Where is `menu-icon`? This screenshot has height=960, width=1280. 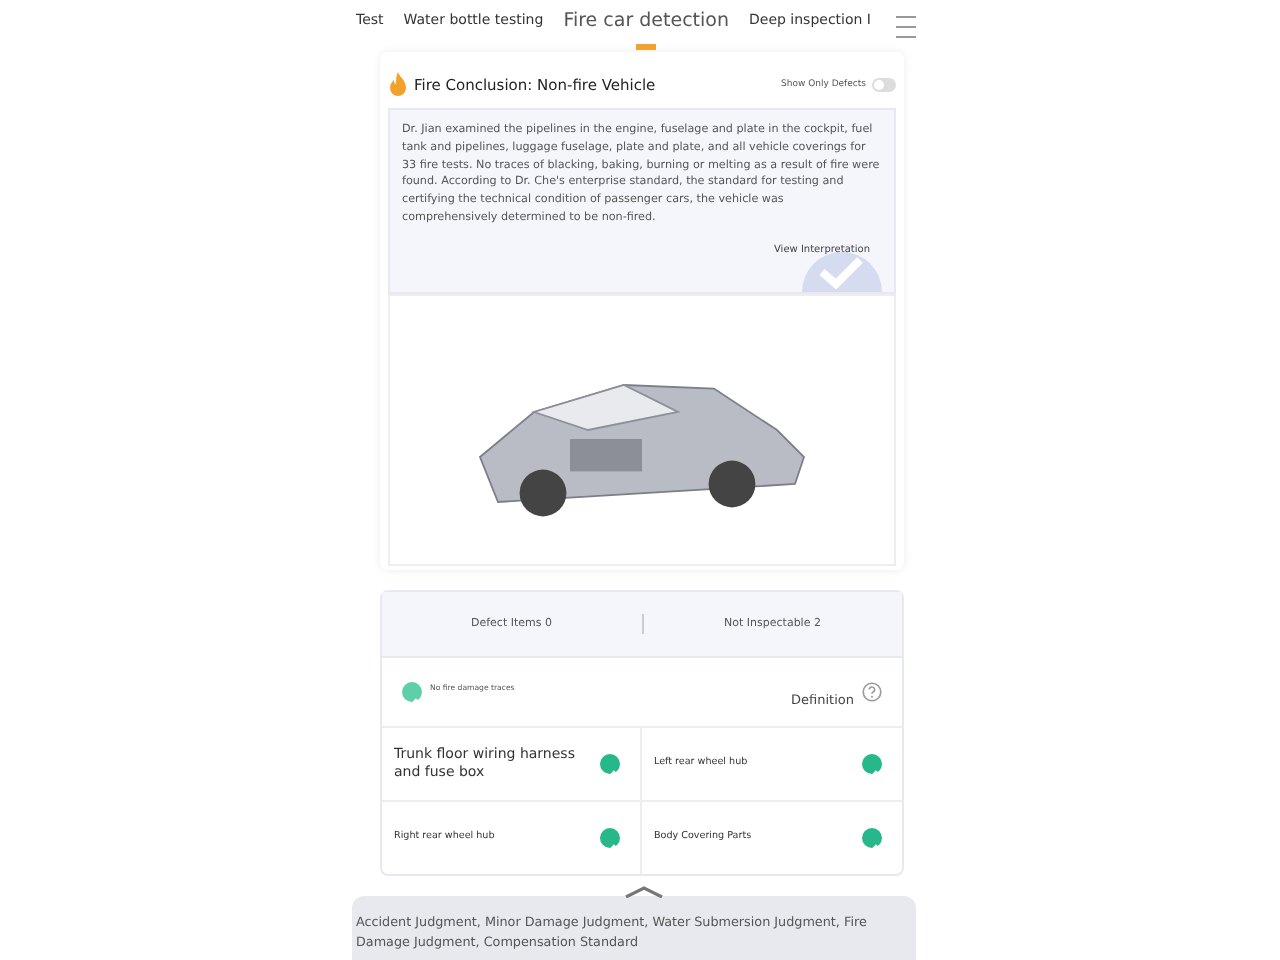
menu-icon is located at coordinates (905, 26).